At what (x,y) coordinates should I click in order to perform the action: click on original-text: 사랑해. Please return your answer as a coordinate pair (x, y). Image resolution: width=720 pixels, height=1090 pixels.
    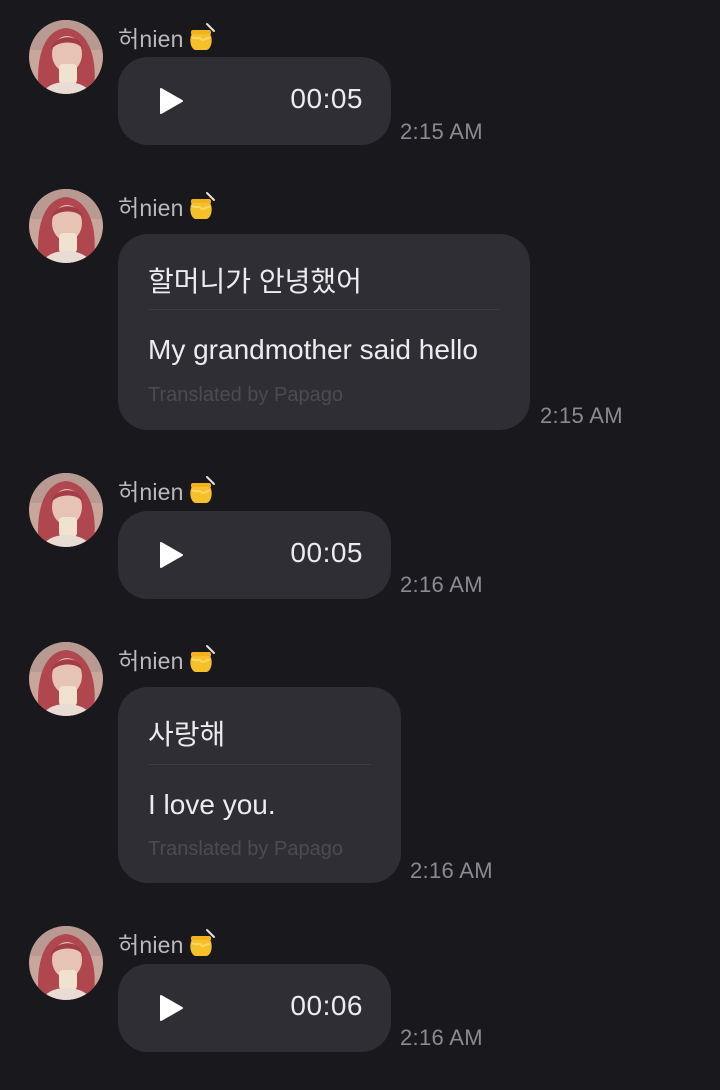
    Looking at the image, I should click on (187, 734).